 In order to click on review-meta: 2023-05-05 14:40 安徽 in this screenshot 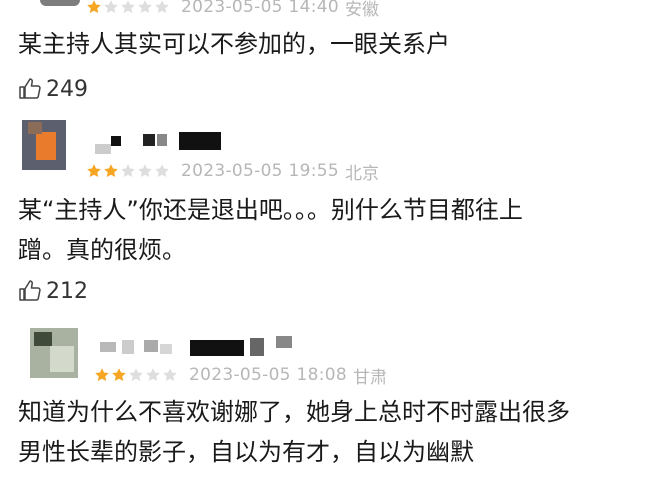, I will do `click(232, 10)`.